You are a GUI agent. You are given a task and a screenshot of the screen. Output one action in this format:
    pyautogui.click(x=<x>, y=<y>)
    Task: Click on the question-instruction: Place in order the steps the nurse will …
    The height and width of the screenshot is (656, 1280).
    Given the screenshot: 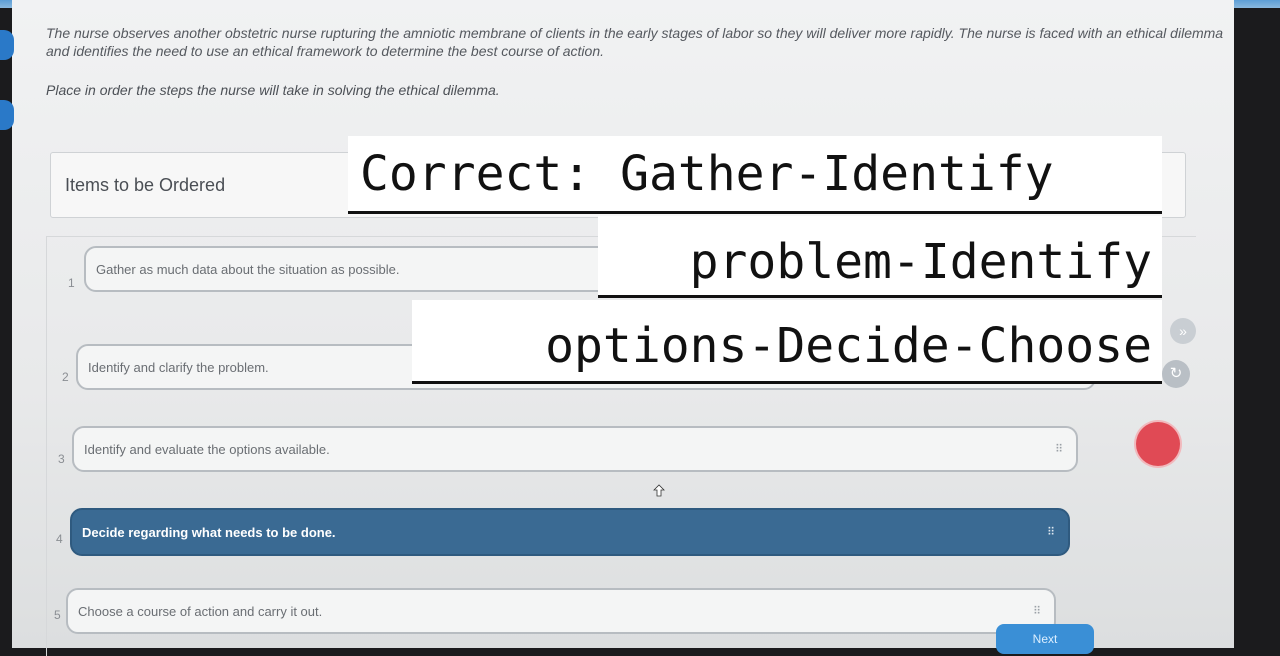 What is the action you would take?
    pyautogui.click(x=273, y=90)
    